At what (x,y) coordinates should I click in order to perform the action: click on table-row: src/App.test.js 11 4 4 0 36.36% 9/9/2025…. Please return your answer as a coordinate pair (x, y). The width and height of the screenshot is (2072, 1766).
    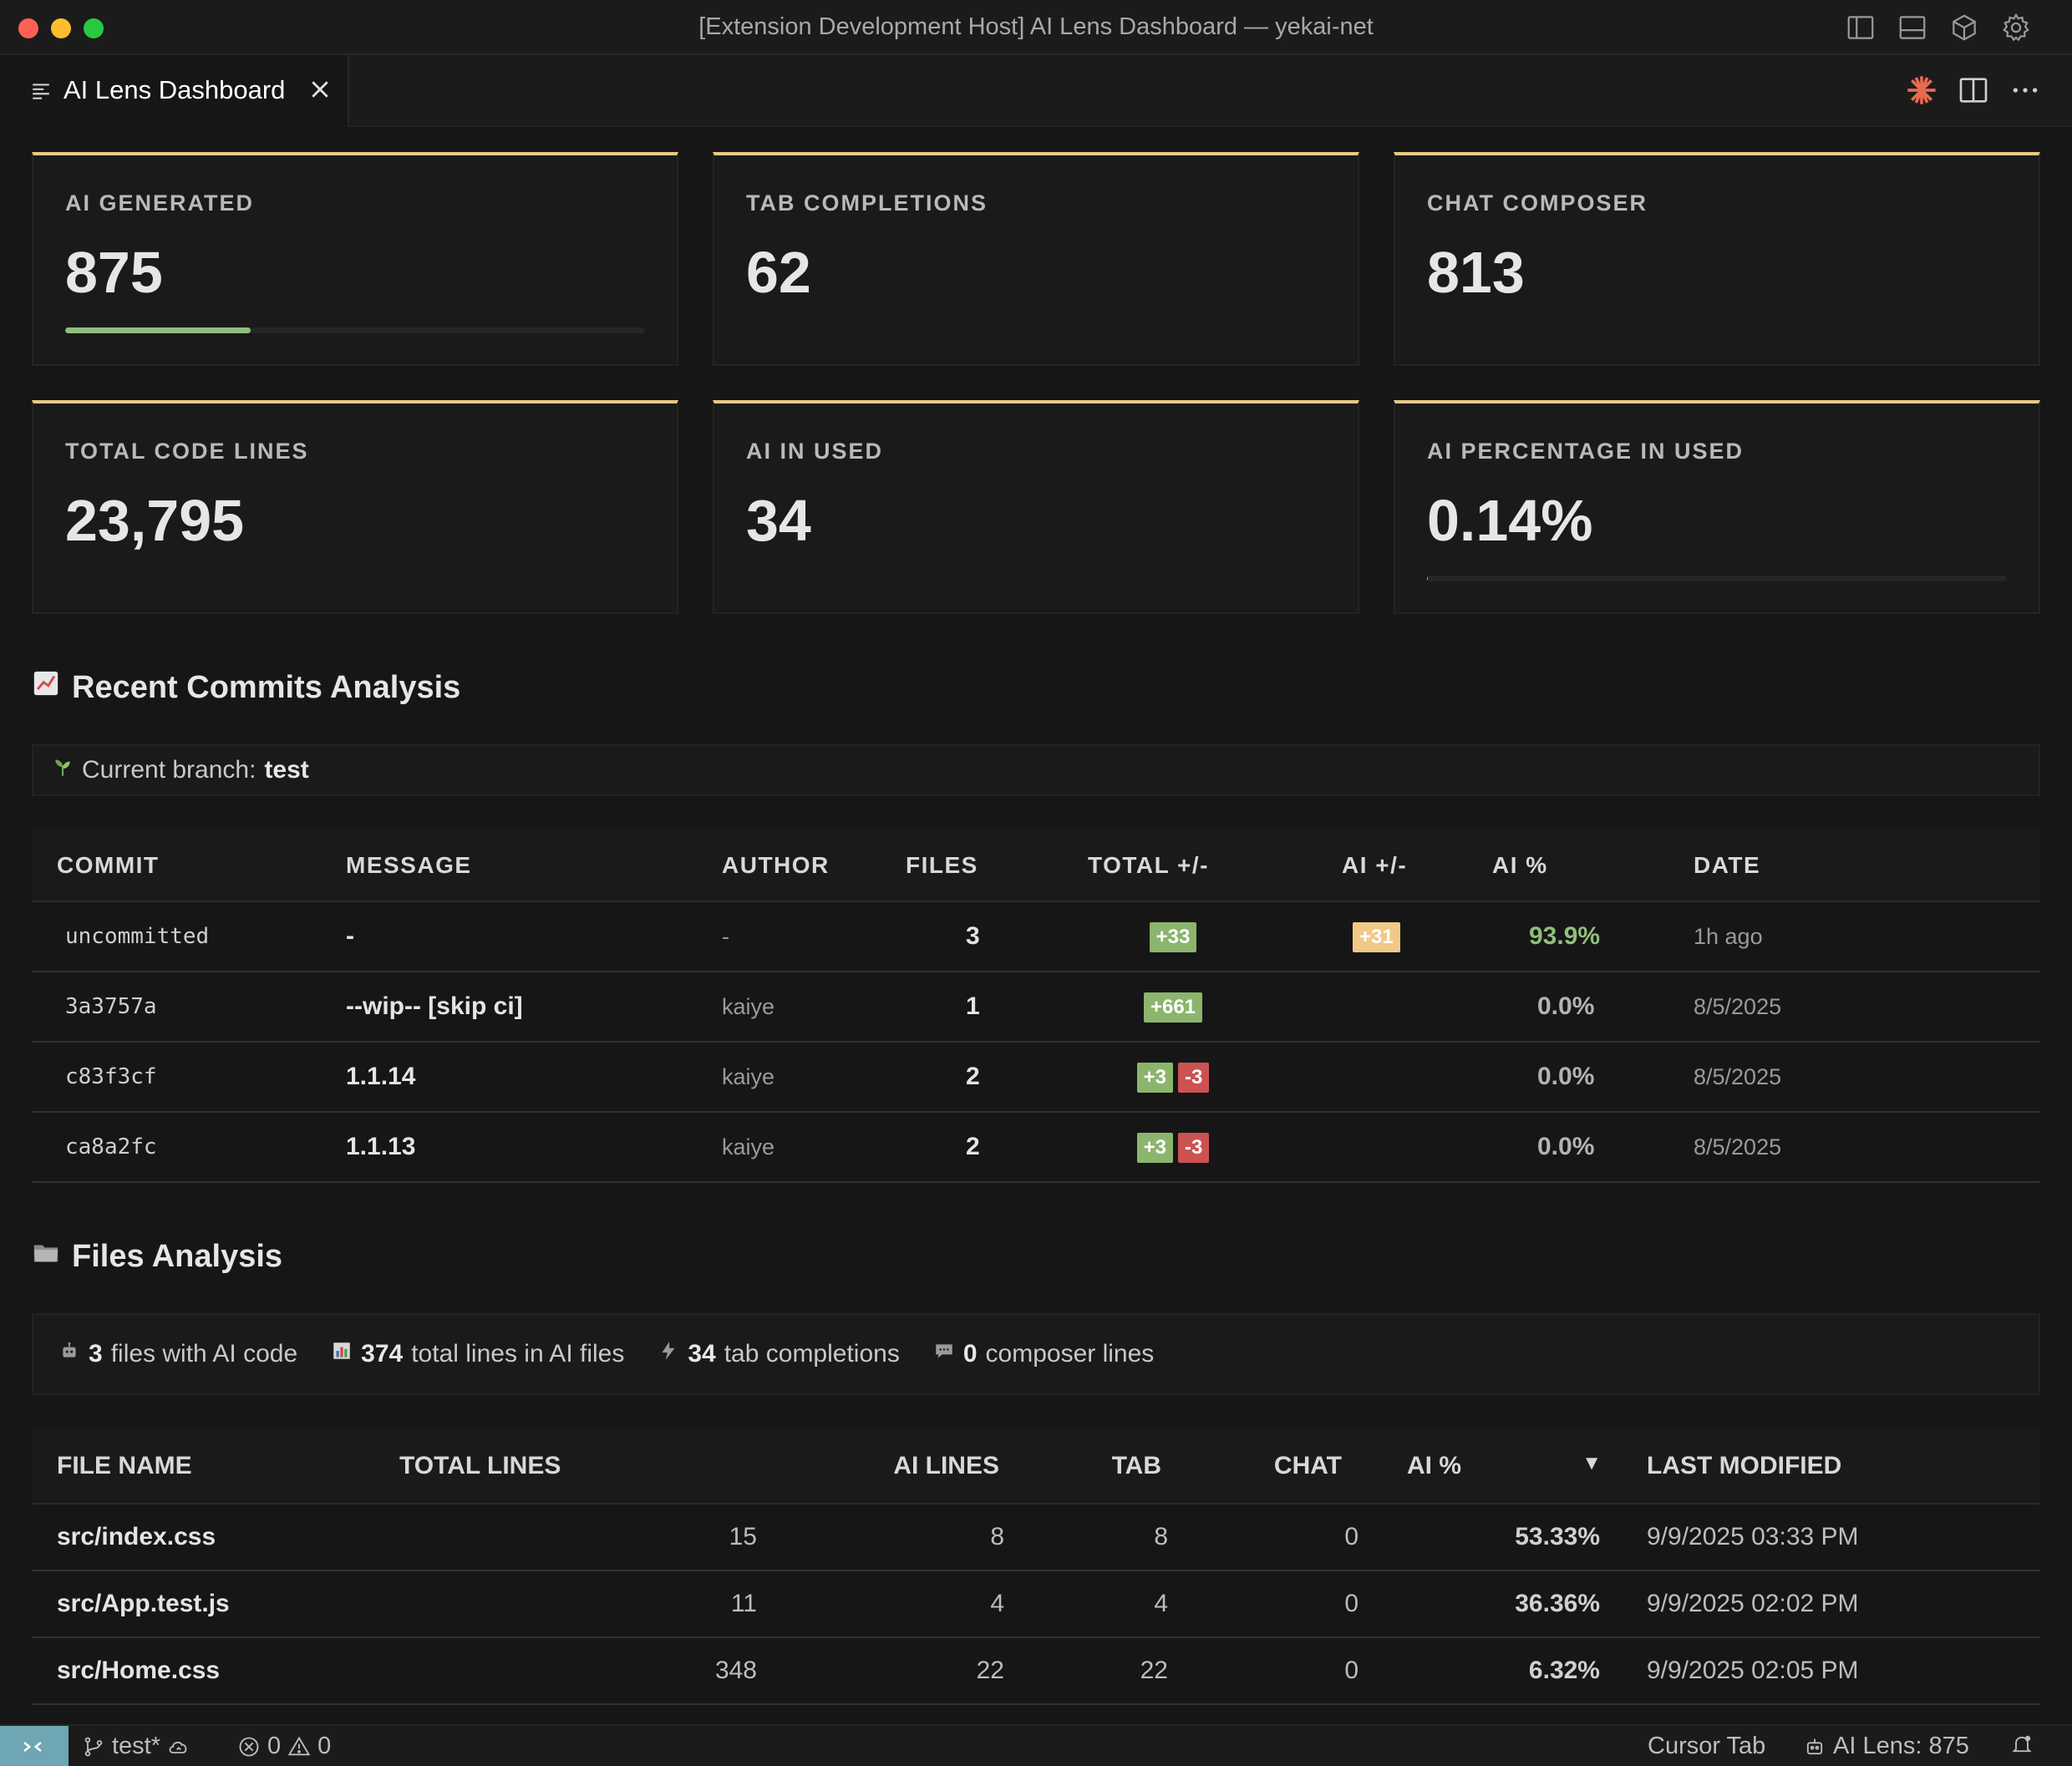
    Looking at the image, I should click on (1036, 1604).